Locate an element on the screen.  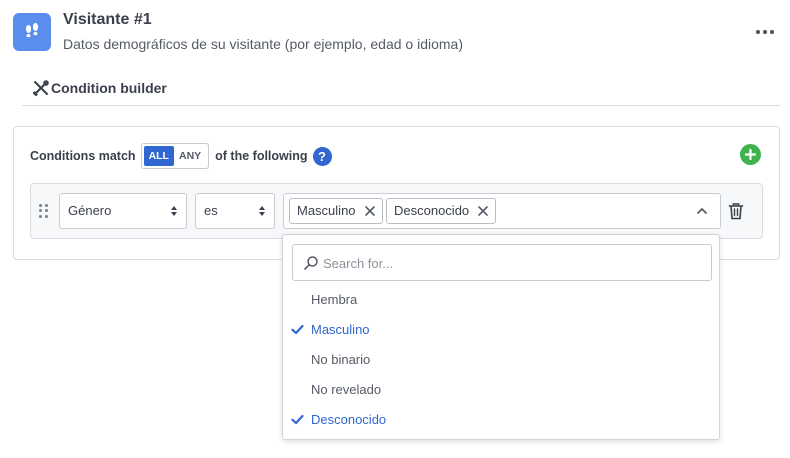
match-prefix-label: Conditions match is located at coordinates (83, 156).